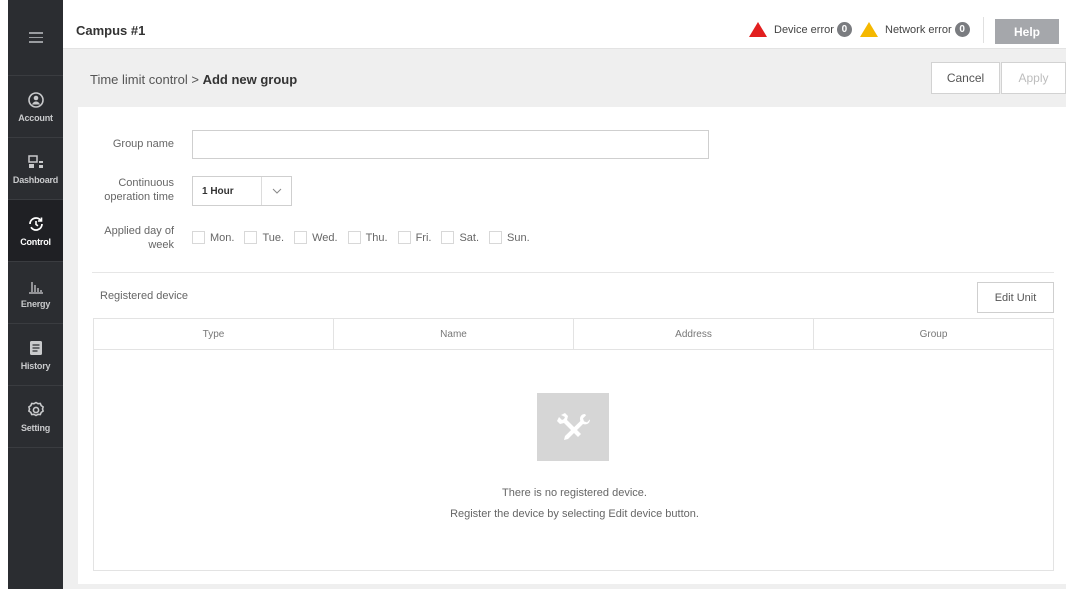 Image resolution: width=1066 pixels, height=589 pixels. I want to click on sidebar-item-dashboard: Dashboard, so click(35, 169).